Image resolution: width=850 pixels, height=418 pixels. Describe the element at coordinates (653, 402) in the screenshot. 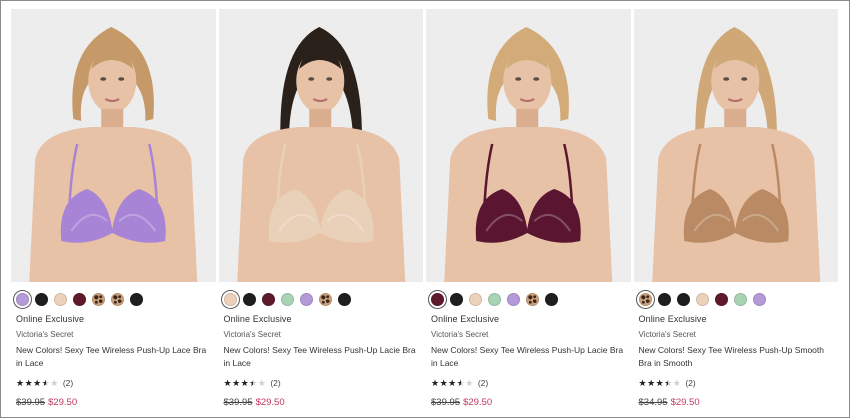

I see `original-price: $34.95` at that location.